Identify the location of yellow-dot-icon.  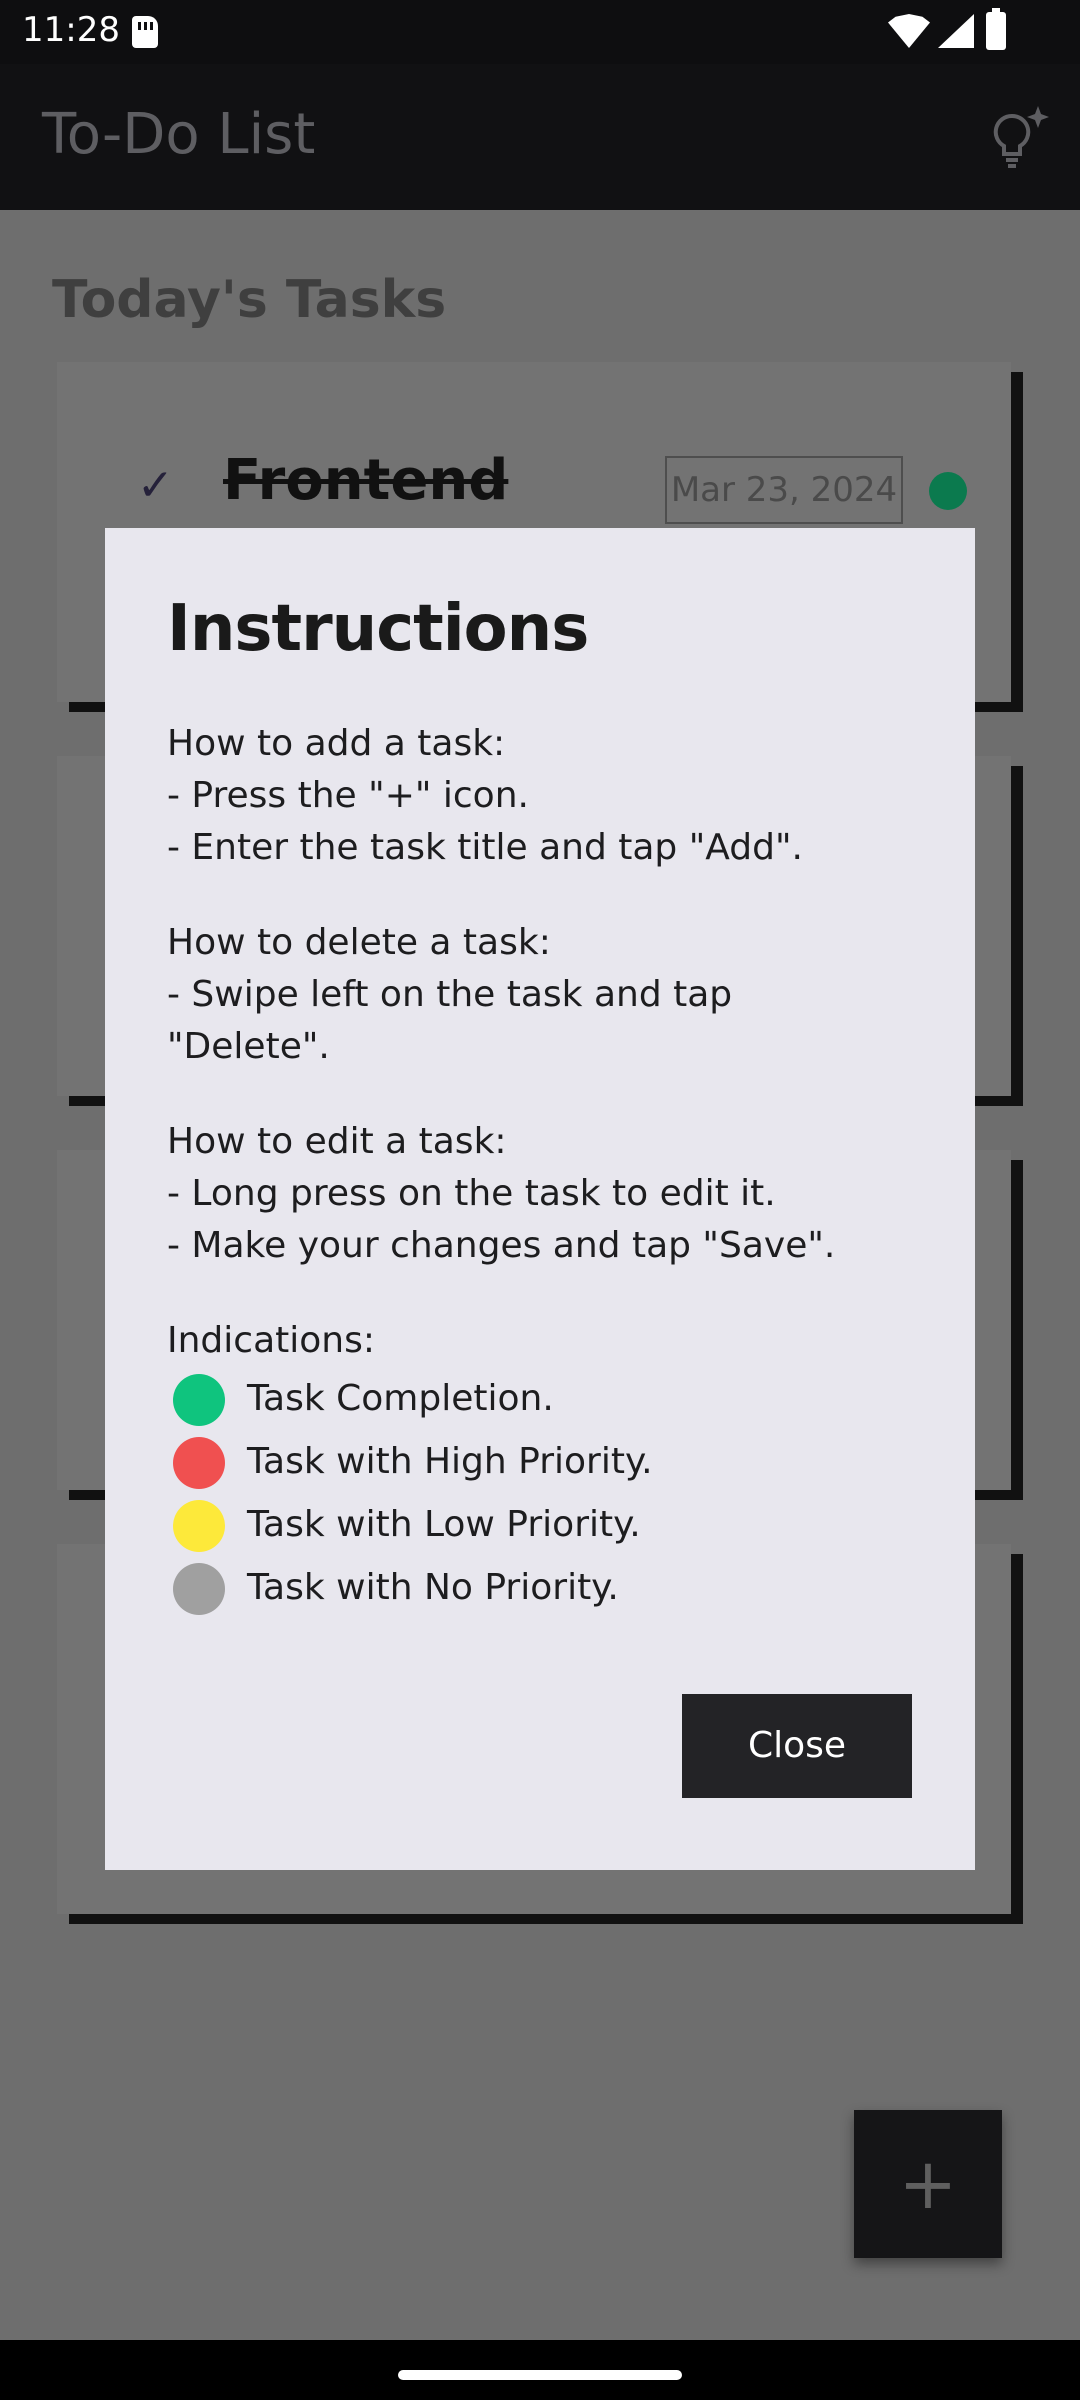
(199, 1526).